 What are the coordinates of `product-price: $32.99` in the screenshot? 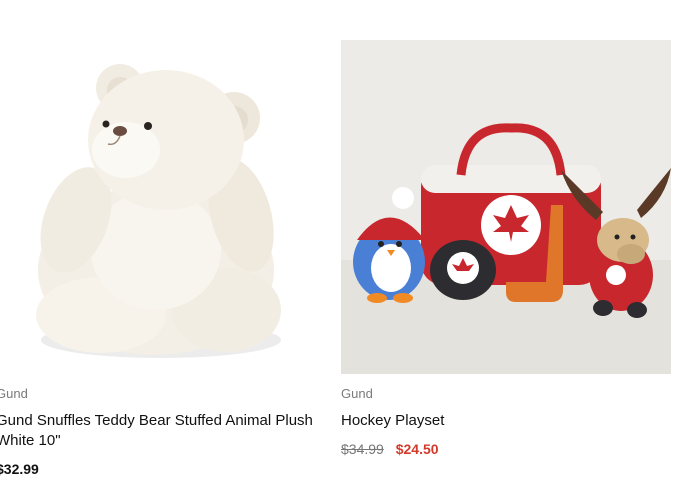 It's located at (19, 469).